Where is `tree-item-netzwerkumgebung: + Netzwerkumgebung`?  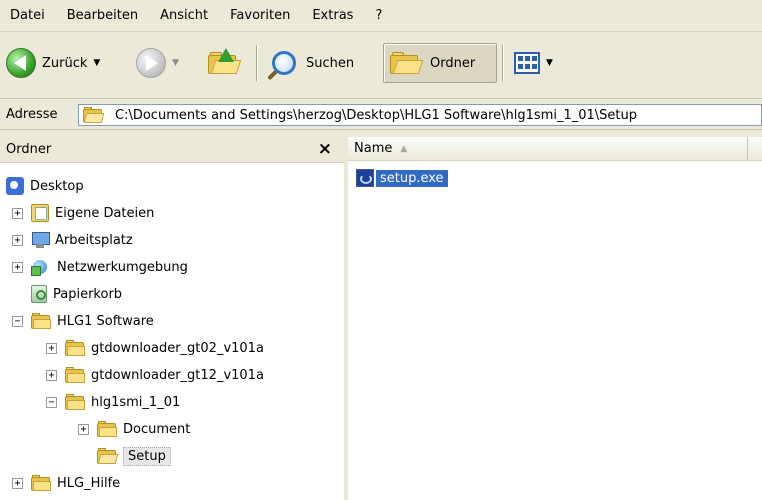
tree-item-netzwerkumgebung: + Netzwerkumgebung is located at coordinates (100, 267).